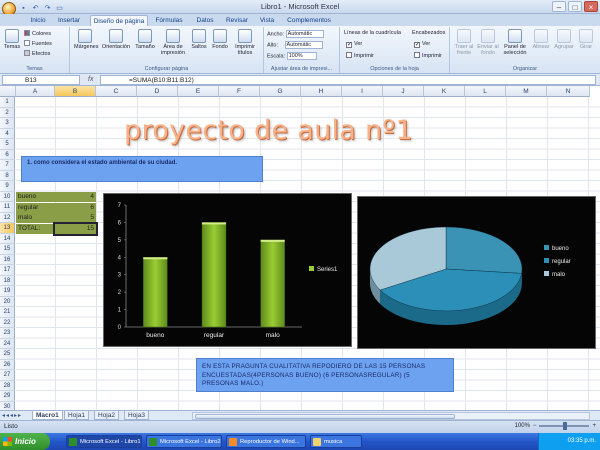 The height and width of the screenshot is (450, 600). What do you see at coordinates (169, 20) in the screenshot?
I see `tab-formulas: Fórmulas` at bounding box center [169, 20].